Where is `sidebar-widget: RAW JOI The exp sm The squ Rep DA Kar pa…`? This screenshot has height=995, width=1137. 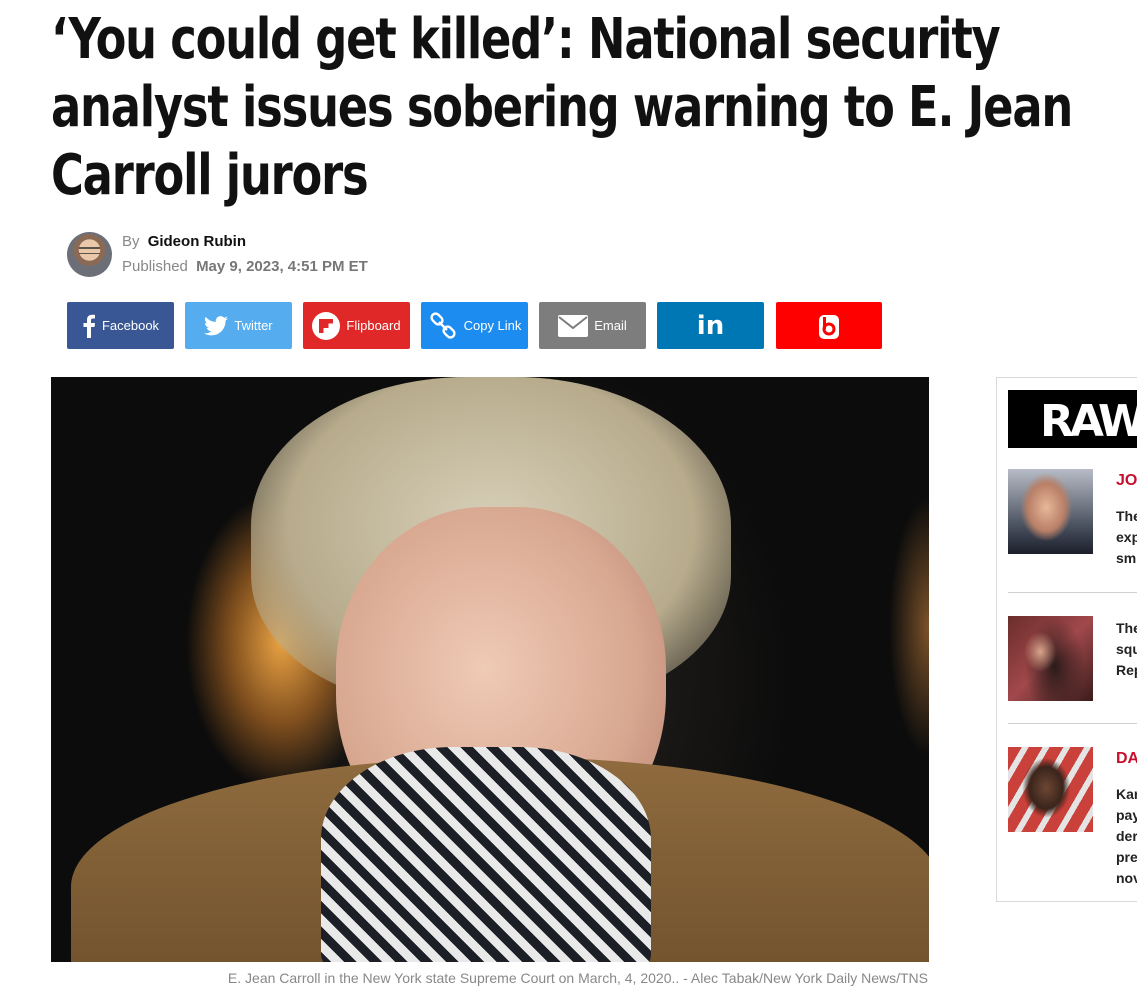 sidebar-widget: RAW JOI The exp sm The squ Rep DA Kar pa… is located at coordinates (1066, 639).